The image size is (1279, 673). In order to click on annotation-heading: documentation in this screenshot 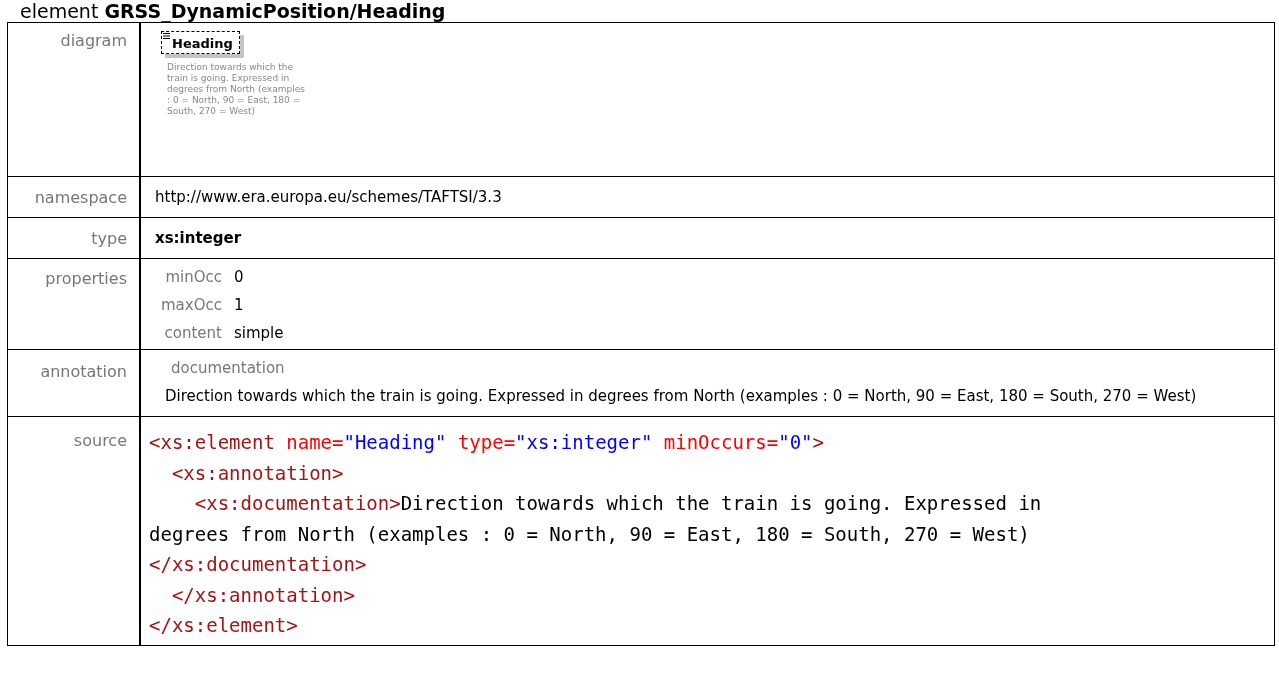, I will do `click(228, 368)`.